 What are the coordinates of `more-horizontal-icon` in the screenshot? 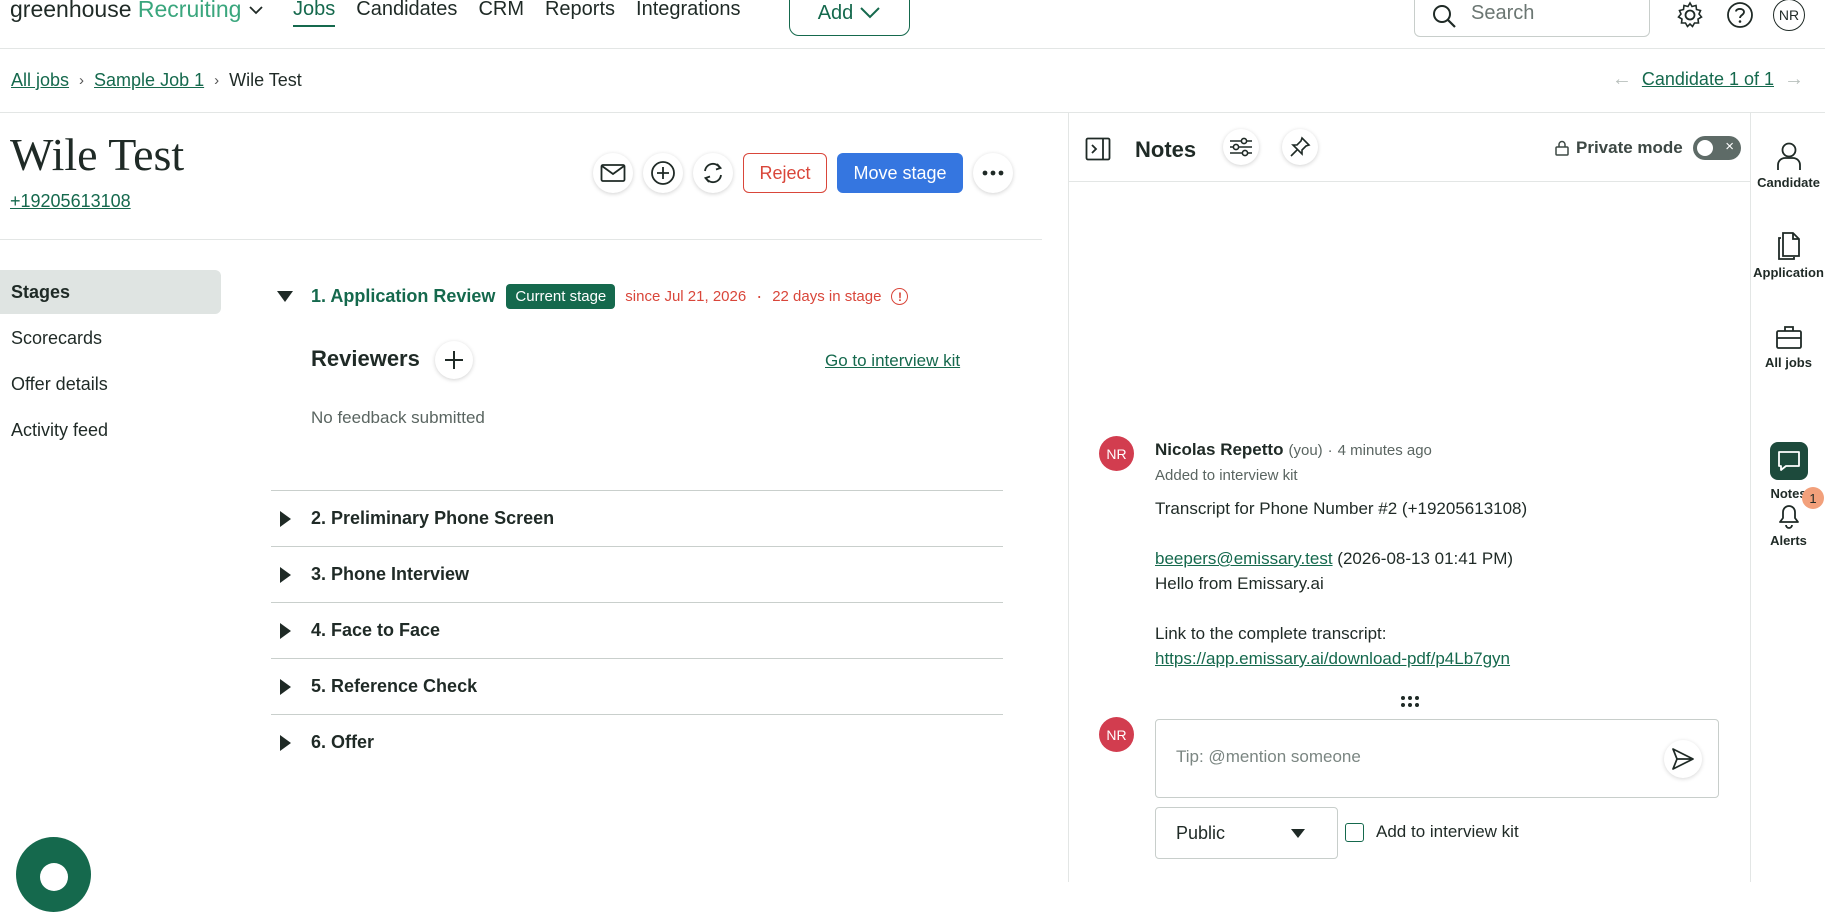 It's located at (993, 173).